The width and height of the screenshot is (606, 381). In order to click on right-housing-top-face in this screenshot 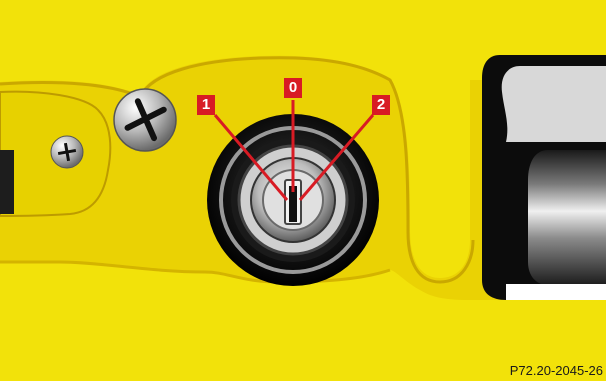, I will do `click(553, 104)`.